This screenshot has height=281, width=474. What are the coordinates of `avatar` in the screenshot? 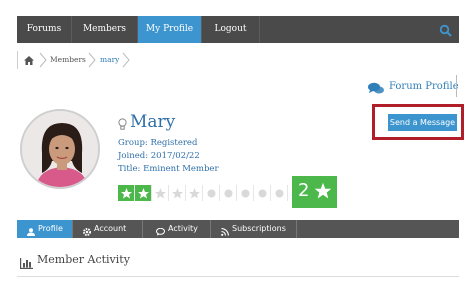 It's located at (60, 149).